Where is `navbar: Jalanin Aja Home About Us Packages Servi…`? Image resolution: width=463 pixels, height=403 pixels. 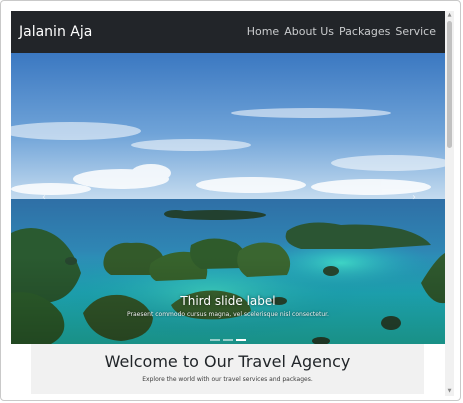
navbar: Jalanin Aja Home About Us Packages Servi… is located at coordinates (228, 32).